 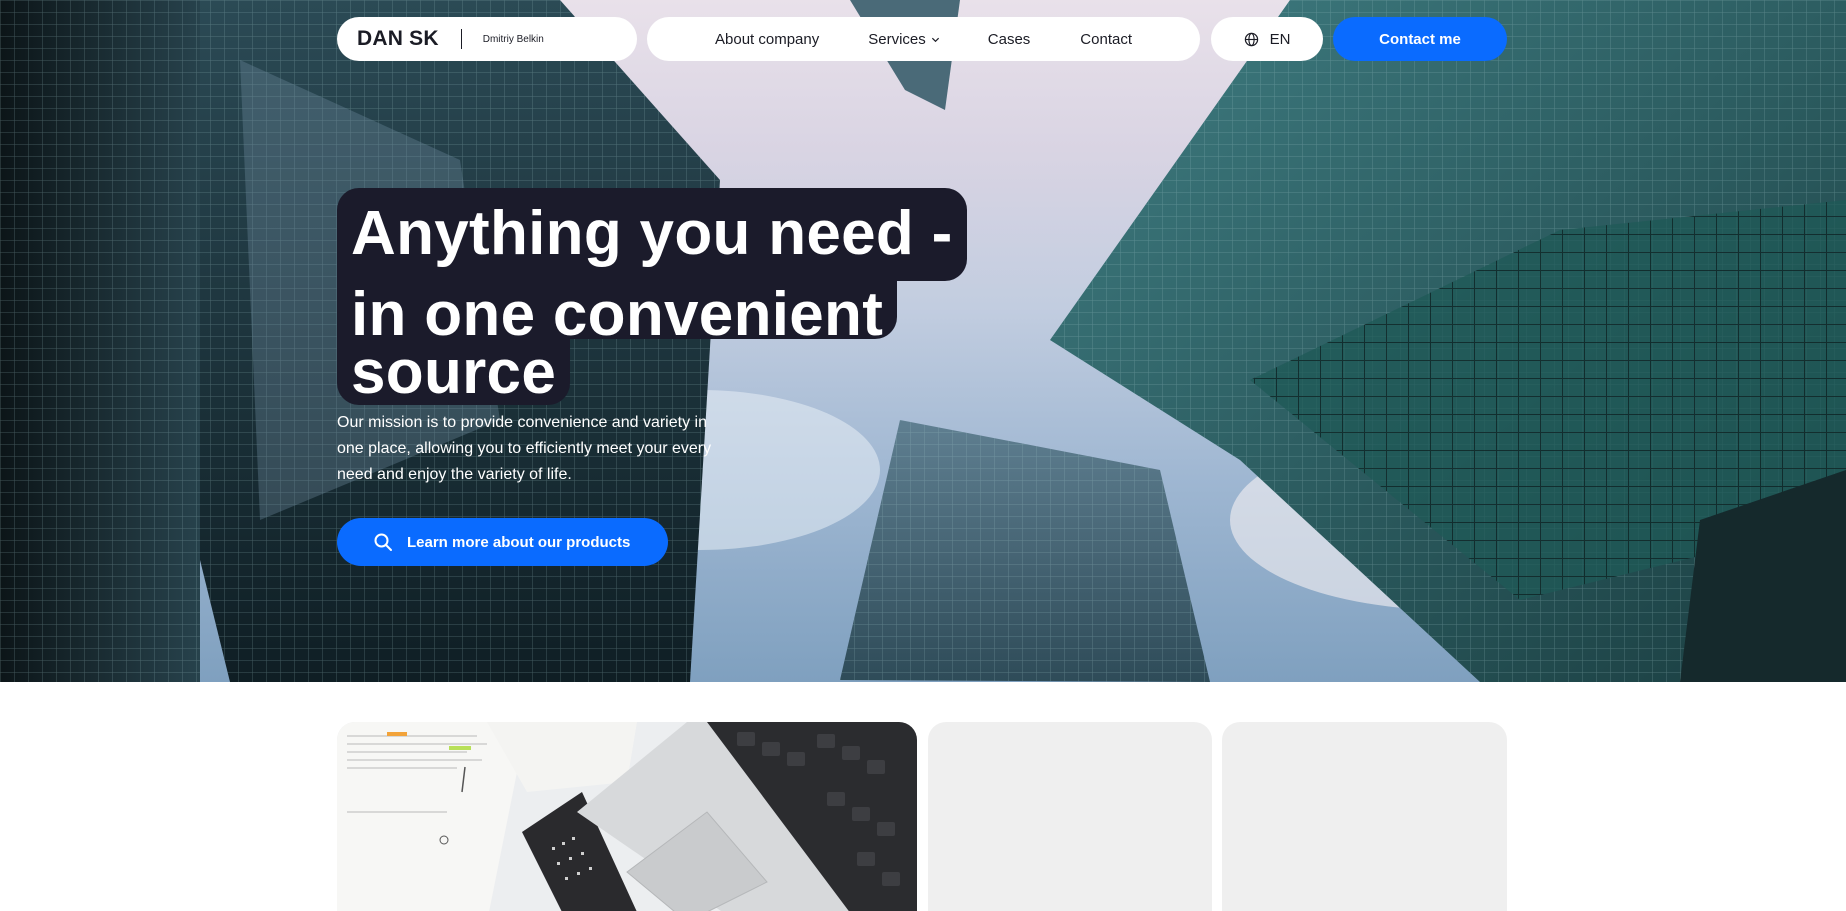 What do you see at coordinates (519, 542) in the screenshot?
I see `learn-more-label: Learn more about our products` at bounding box center [519, 542].